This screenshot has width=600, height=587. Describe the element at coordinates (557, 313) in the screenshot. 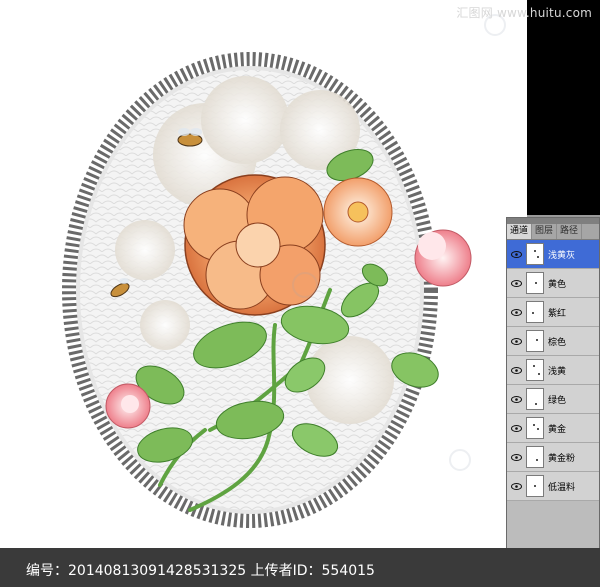

I see `channel-label: 紫红` at that location.